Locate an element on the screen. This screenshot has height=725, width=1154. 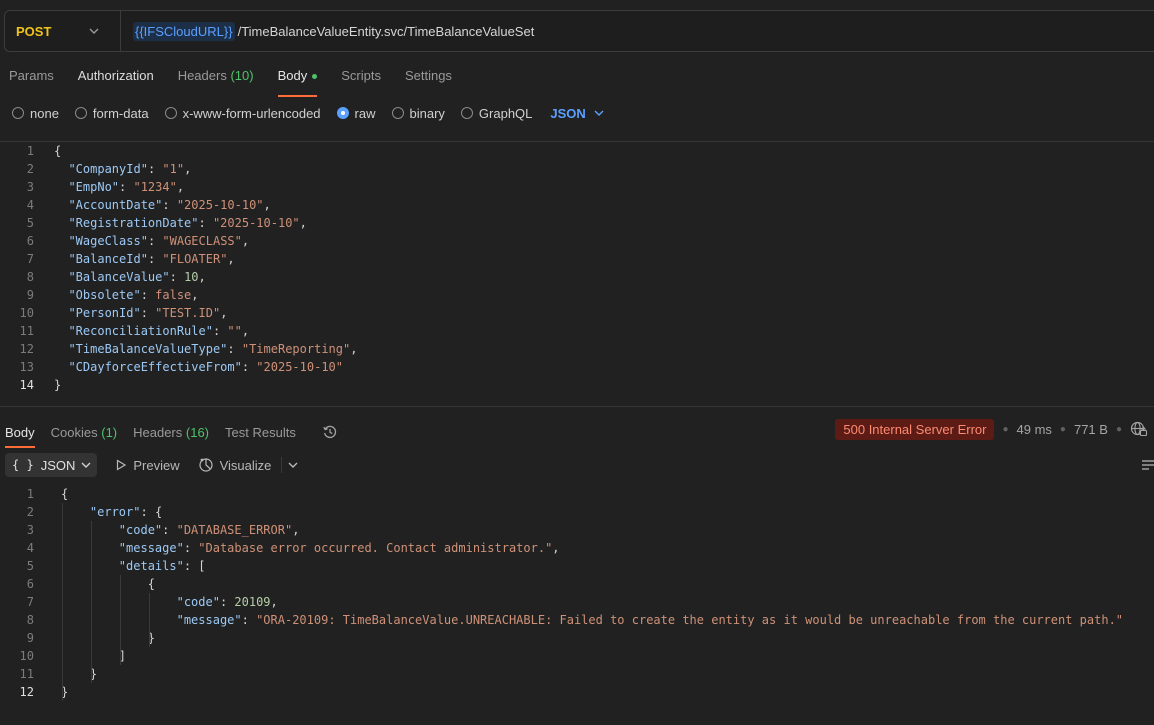
line-number: 3 is located at coordinates (30, 187).